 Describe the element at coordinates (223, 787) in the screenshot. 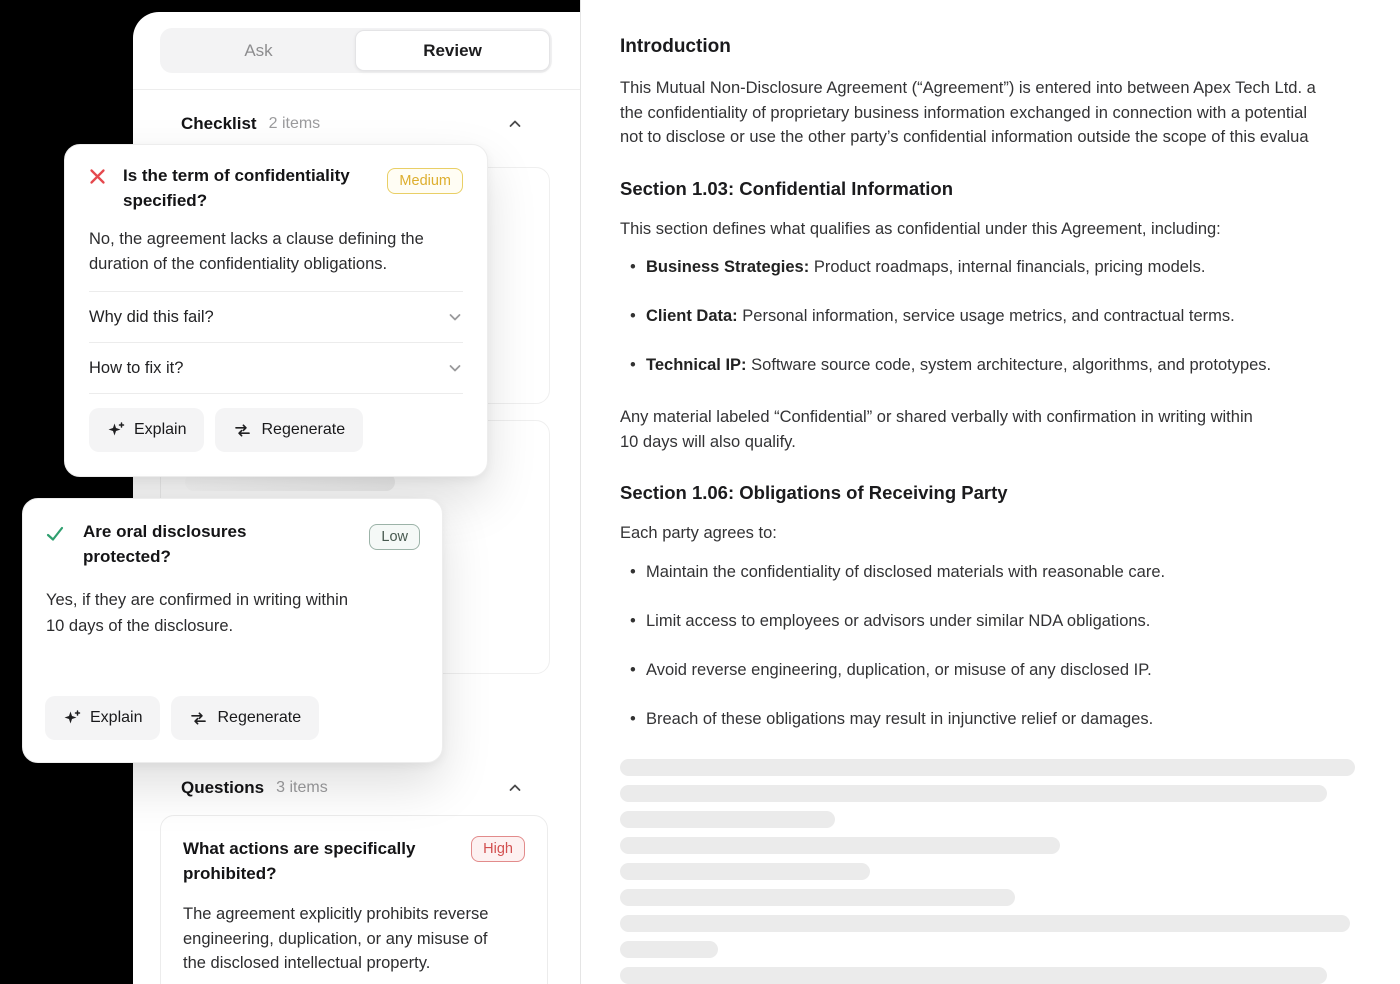

I see `questions-title: Questions` at that location.